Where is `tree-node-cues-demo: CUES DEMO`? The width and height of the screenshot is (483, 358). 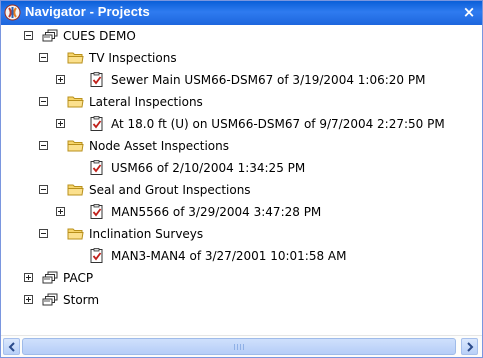
tree-node-cues-demo: CUES DEMO is located at coordinates (241, 36).